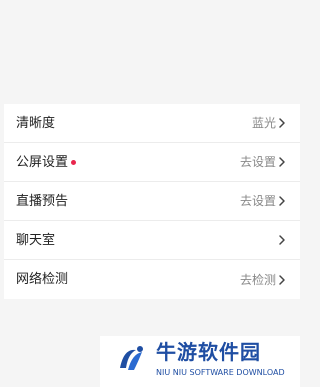 The width and height of the screenshot is (320, 387). I want to click on setting-label: 聊天室, so click(36, 240).